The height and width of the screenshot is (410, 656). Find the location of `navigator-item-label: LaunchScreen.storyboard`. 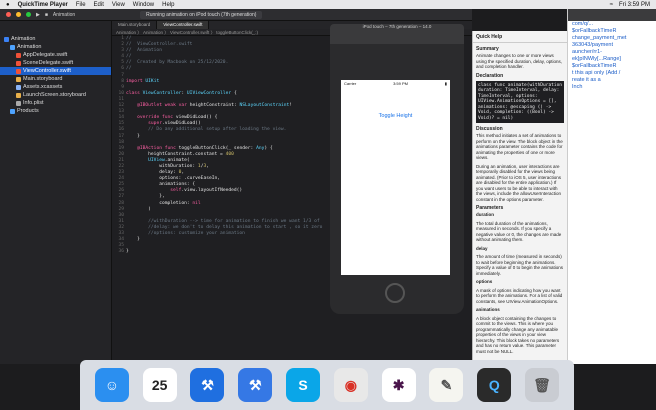

navigator-item-label: LaunchScreen.storyboard is located at coordinates (54, 95).